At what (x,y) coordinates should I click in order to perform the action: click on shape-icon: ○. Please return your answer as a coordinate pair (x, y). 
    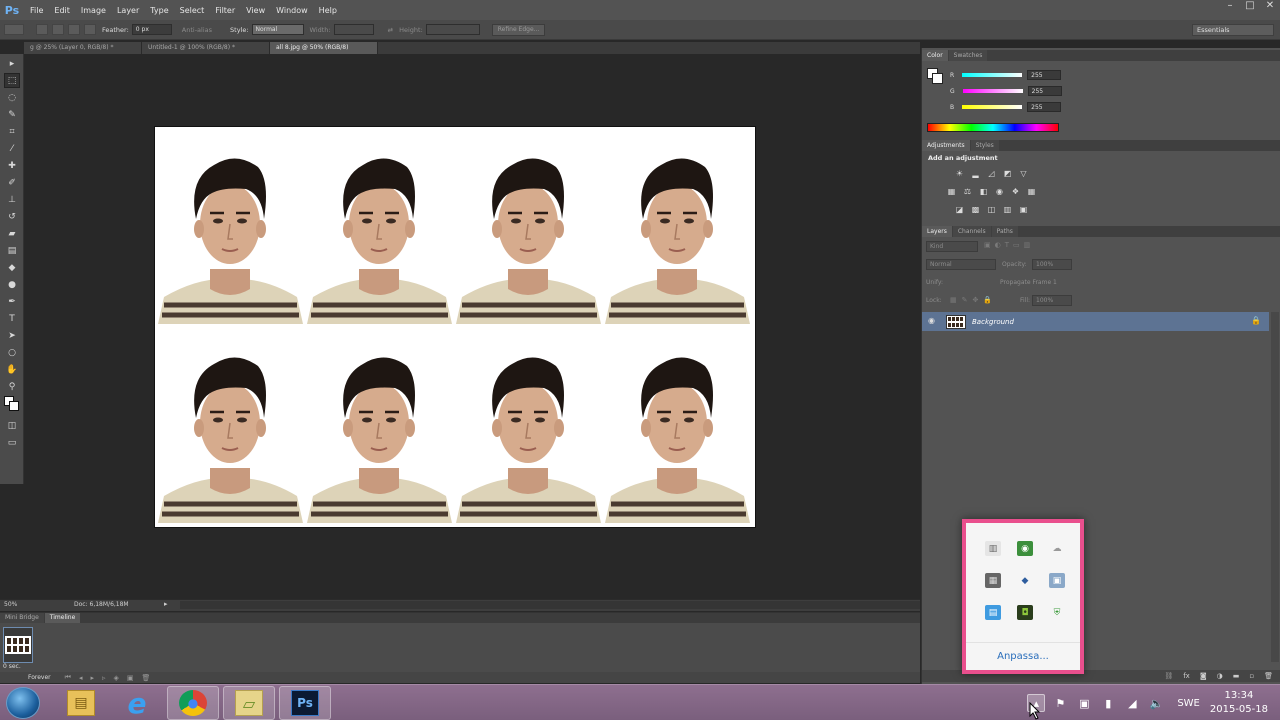
    Looking at the image, I should click on (12, 352).